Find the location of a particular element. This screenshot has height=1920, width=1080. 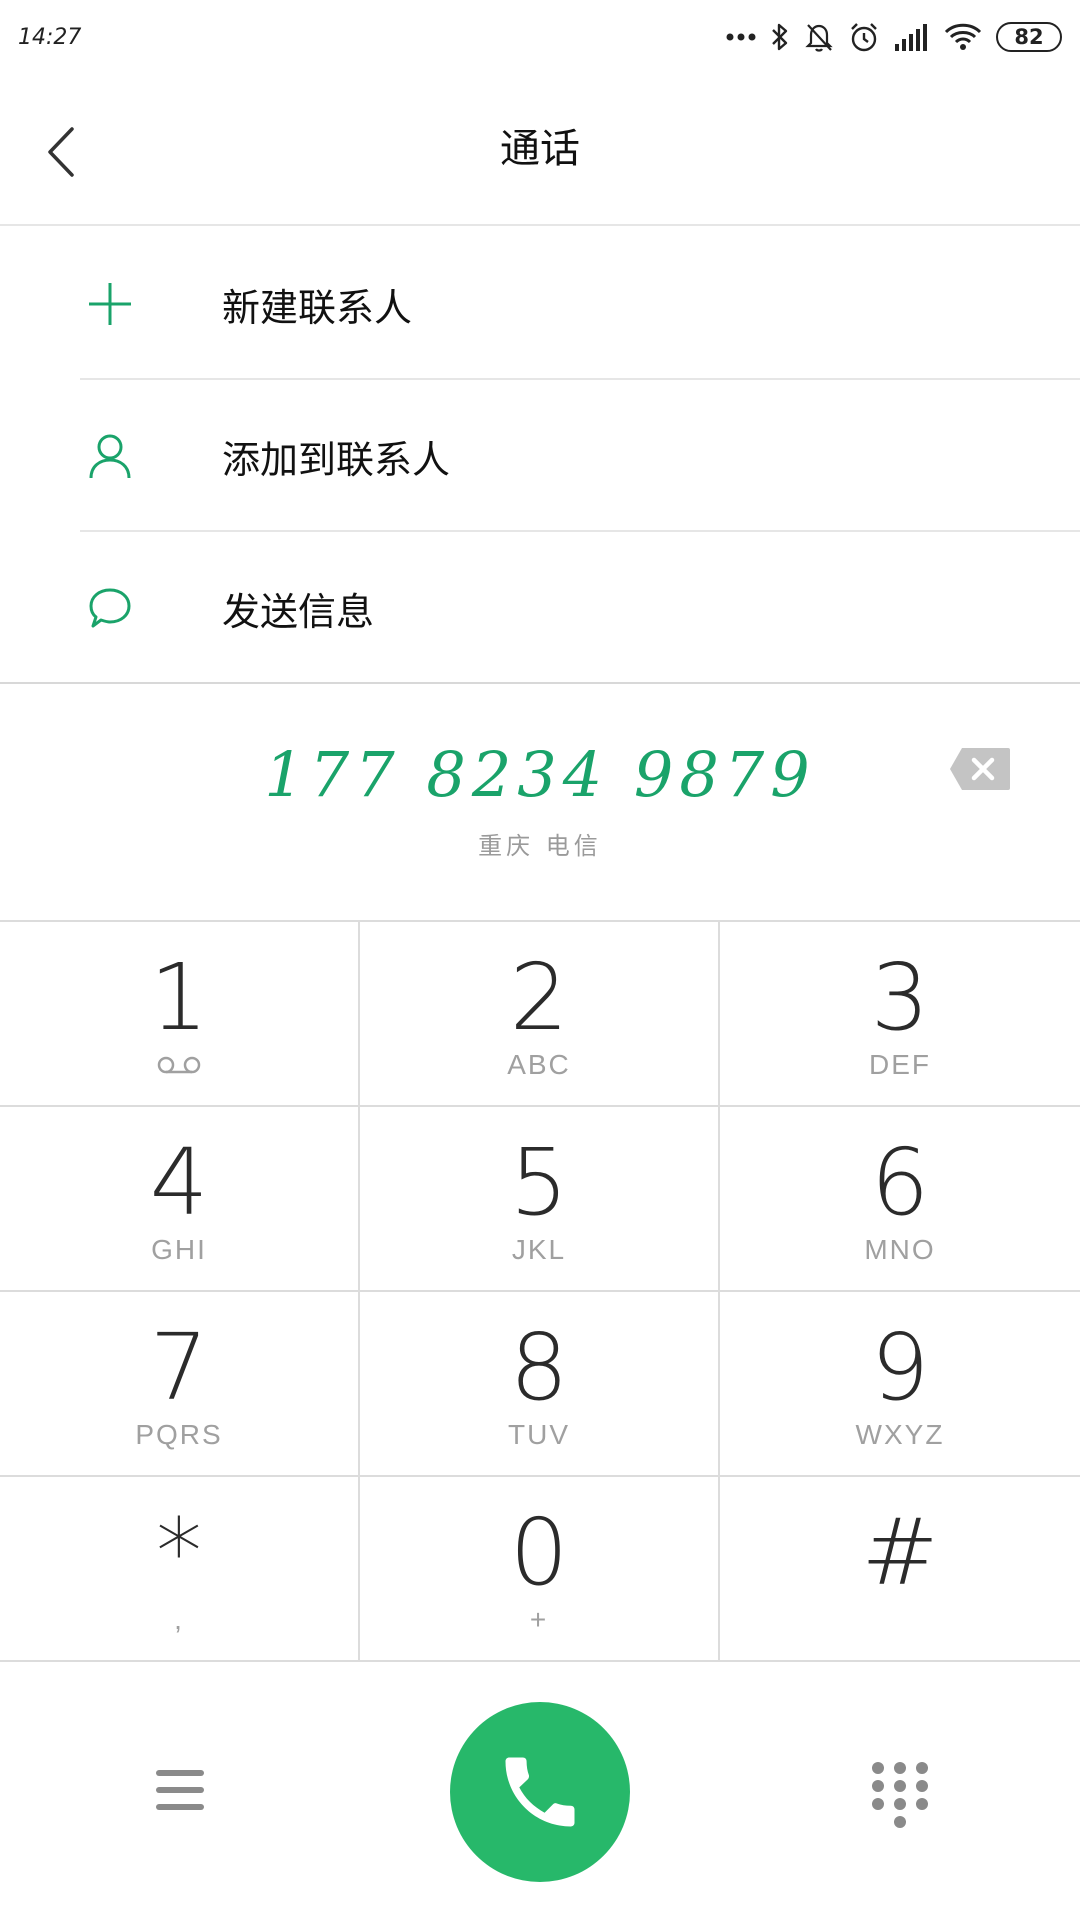

key-3: 3 DEF is located at coordinates (900, 1014).